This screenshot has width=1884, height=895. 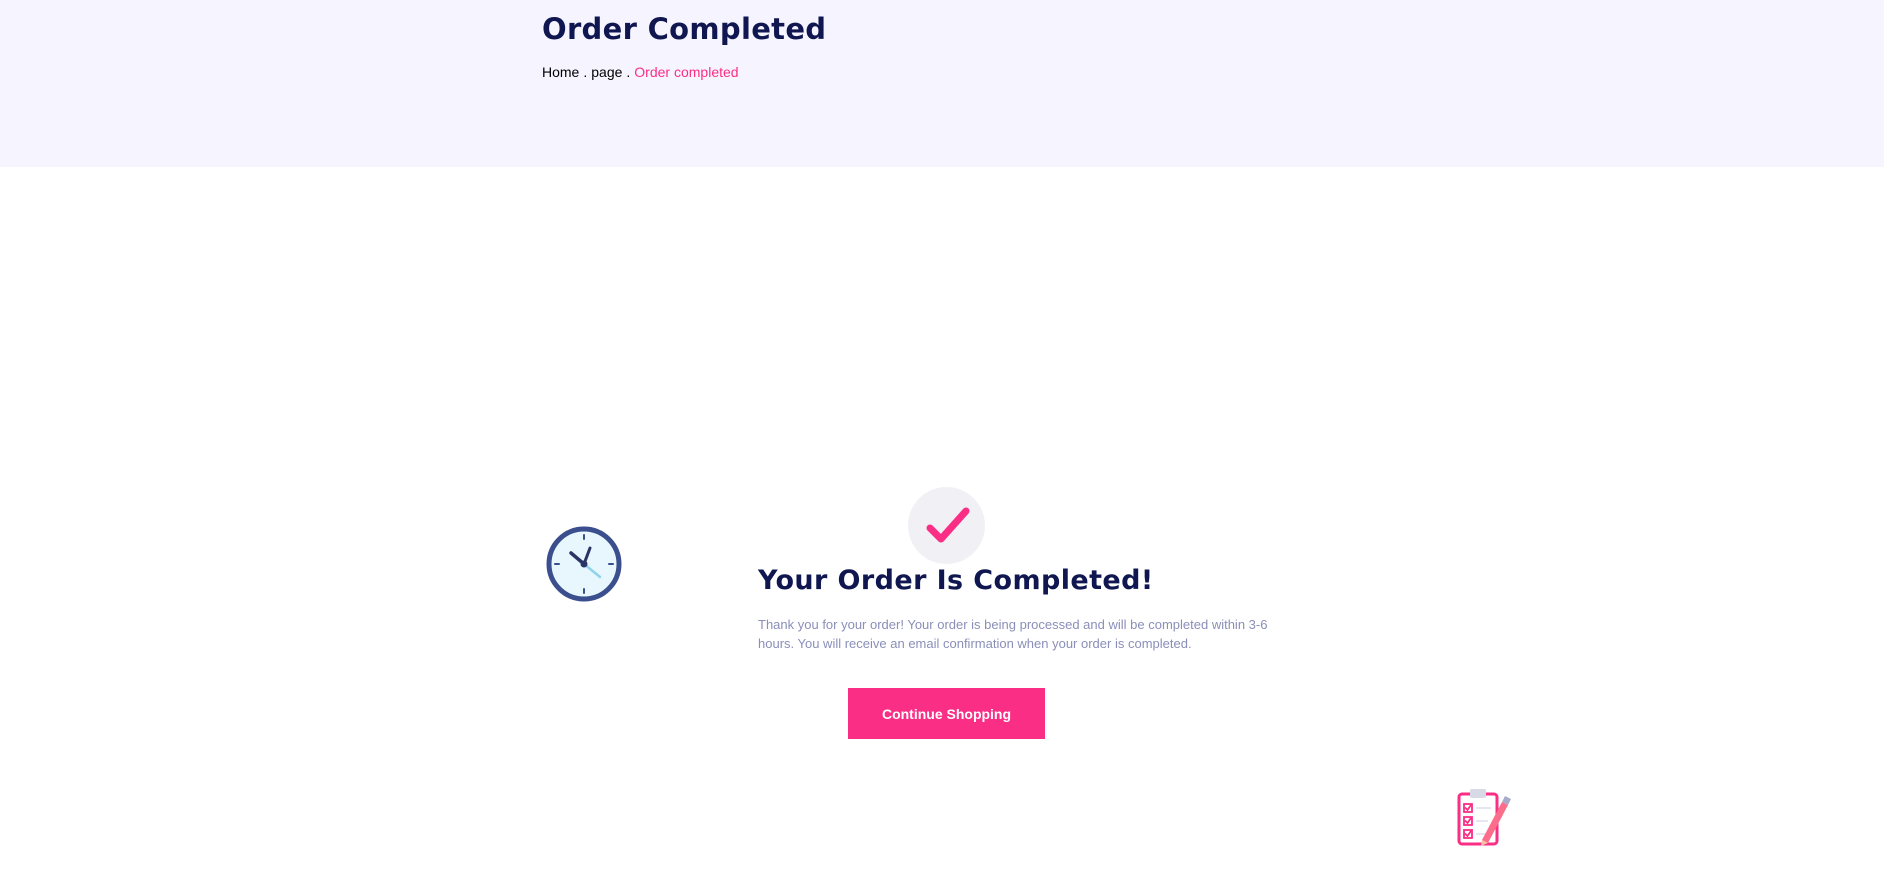 I want to click on page-title: Order Completed, so click(x=684, y=29).